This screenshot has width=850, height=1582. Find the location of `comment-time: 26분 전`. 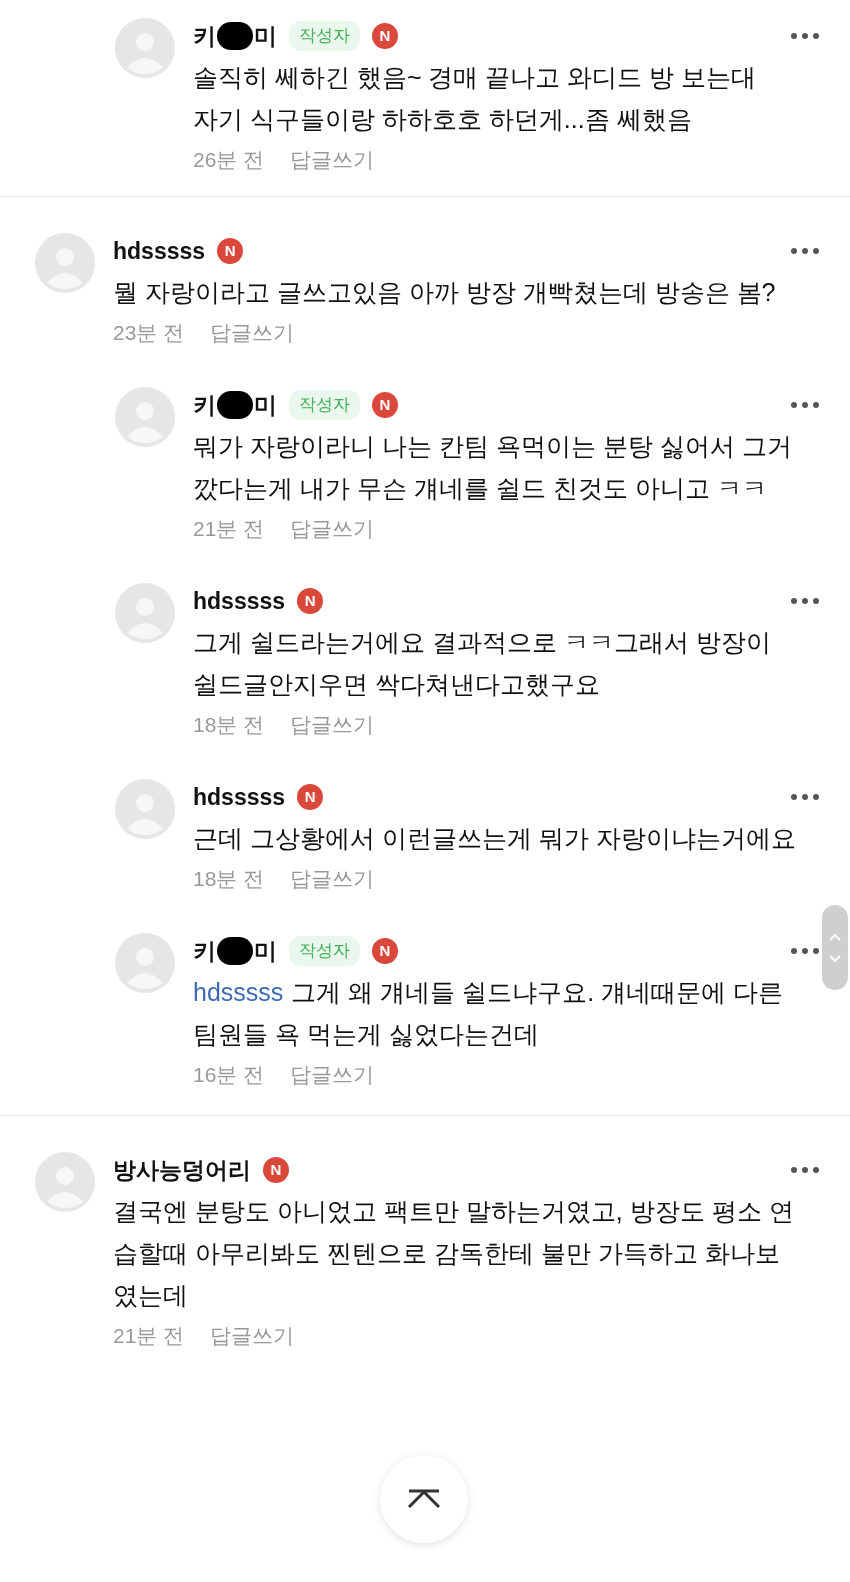

comment-time: 26분 전 is located at coordinates (229, 160).